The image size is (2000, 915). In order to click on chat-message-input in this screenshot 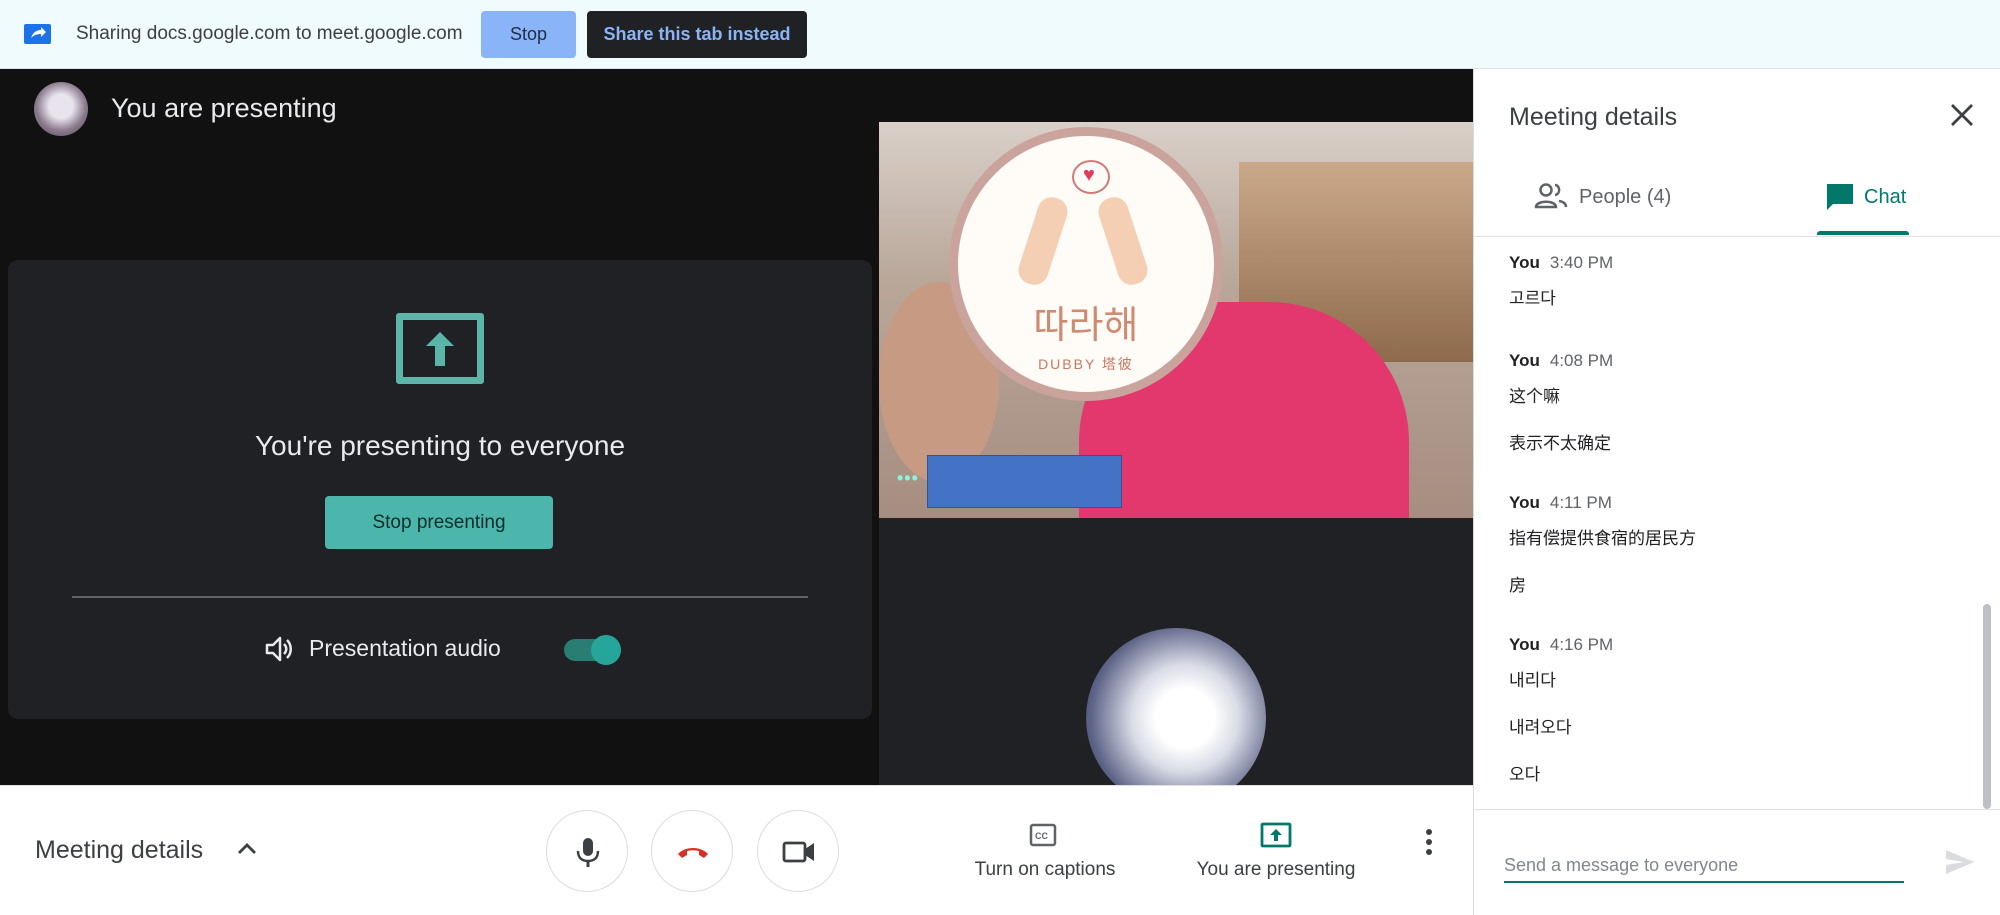, I will do `click(1704, 866)`.